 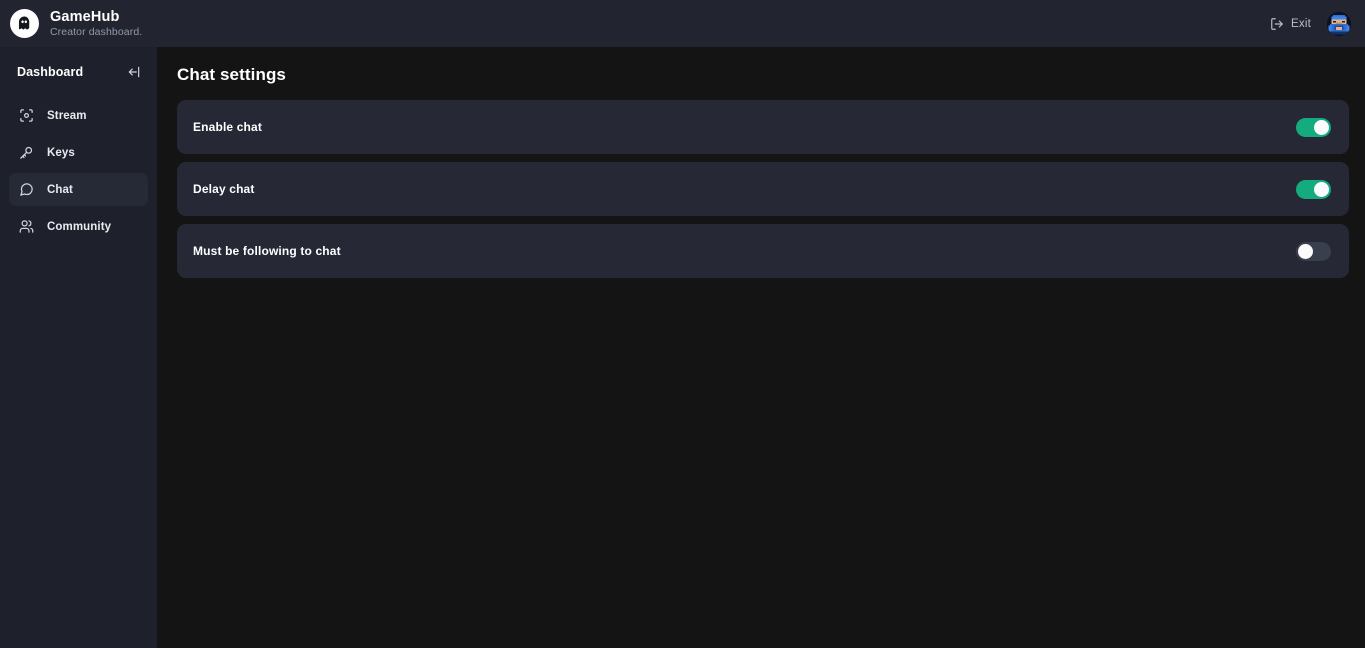 What do you see at coordinates (67, 115) in the screenshot?
I see `sidebar-item-label: Stream` at bounding box center [67, 115].